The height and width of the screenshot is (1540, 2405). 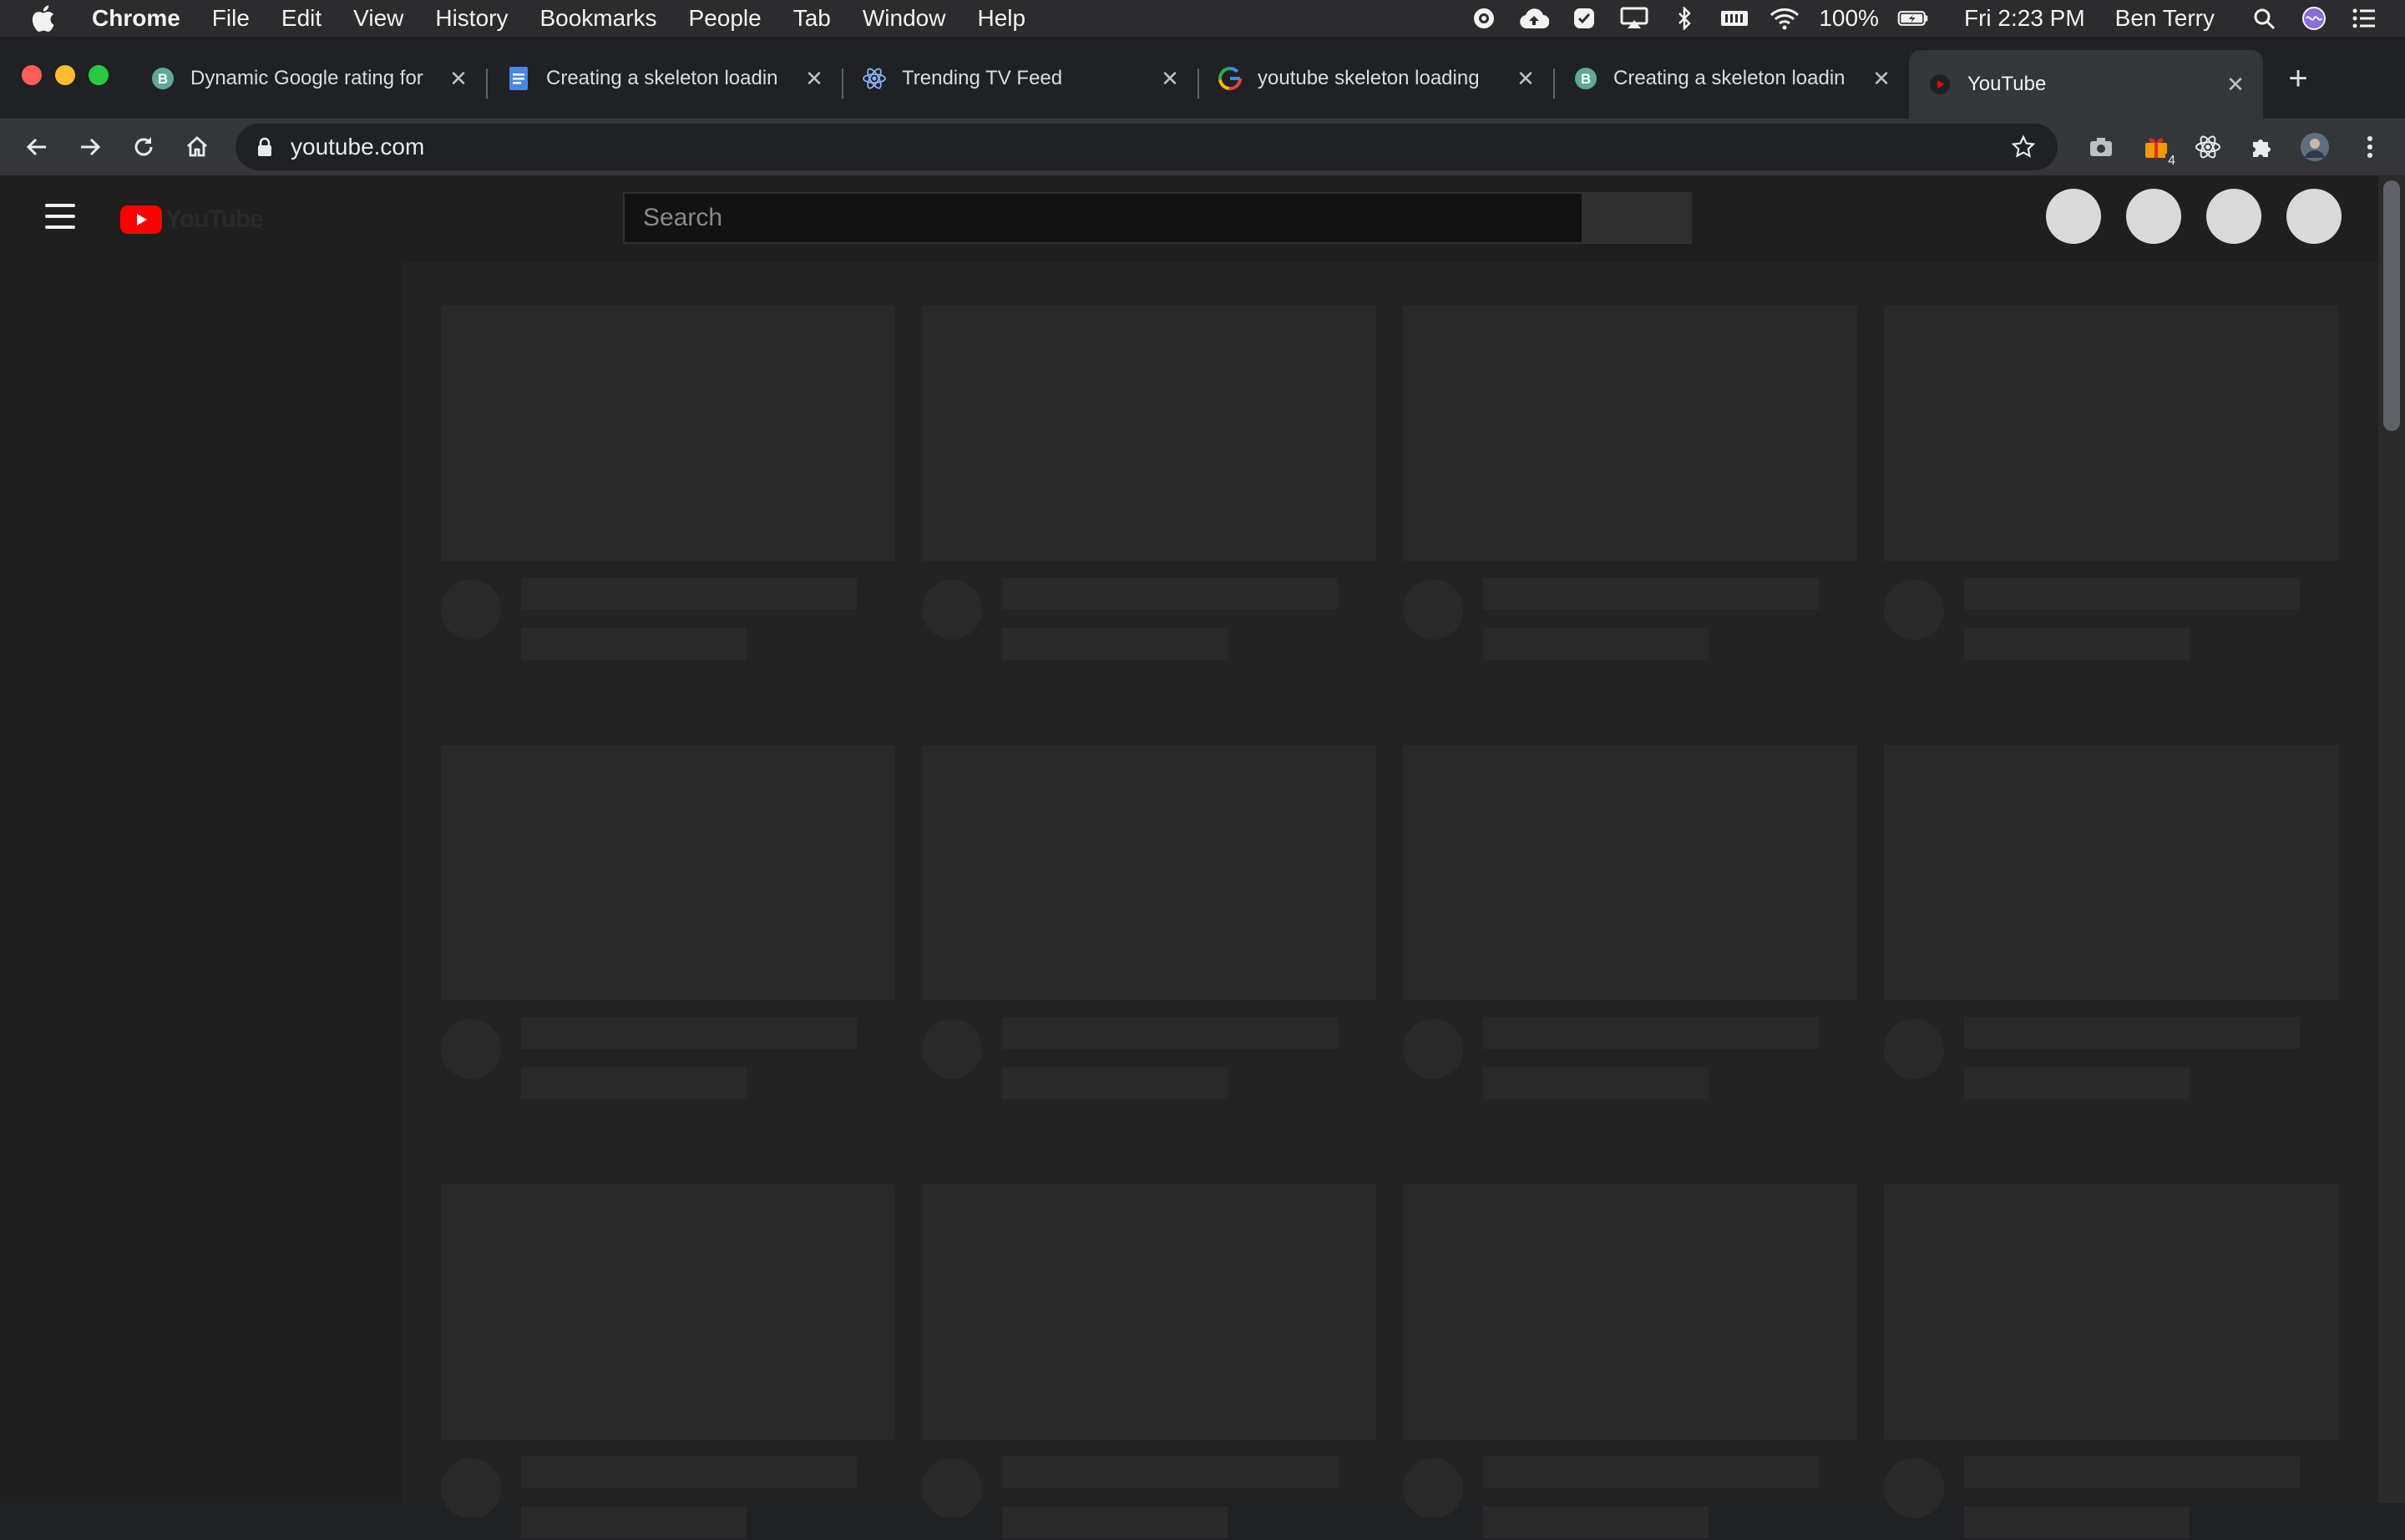 What do you see at coordinates (2158, 149) in the screenshot?
I see `gift-extension-icon: 4` at bounding box center [2158, 149].